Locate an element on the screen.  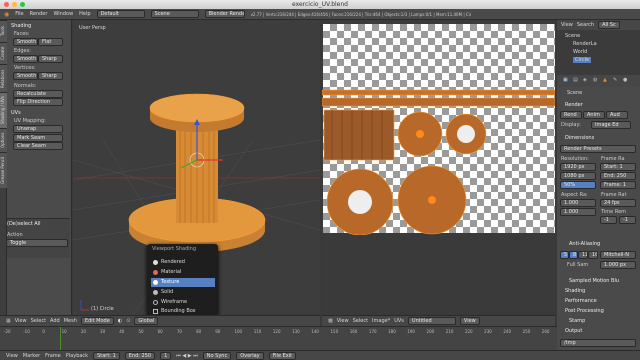
menu-help: Help is located at coordinates (84, 14).